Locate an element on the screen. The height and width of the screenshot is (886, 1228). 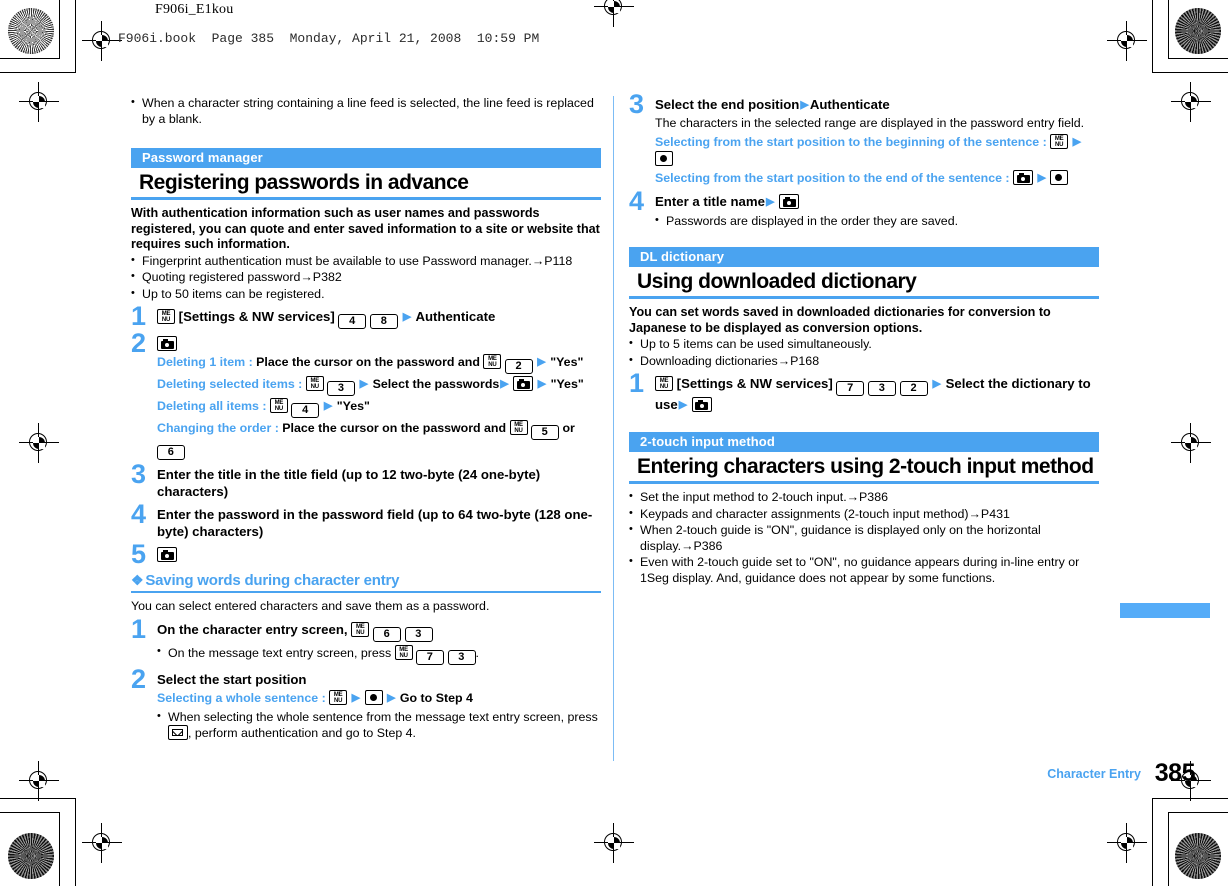
step-text: On the character entry screen, is located at coordinates (252, 629).